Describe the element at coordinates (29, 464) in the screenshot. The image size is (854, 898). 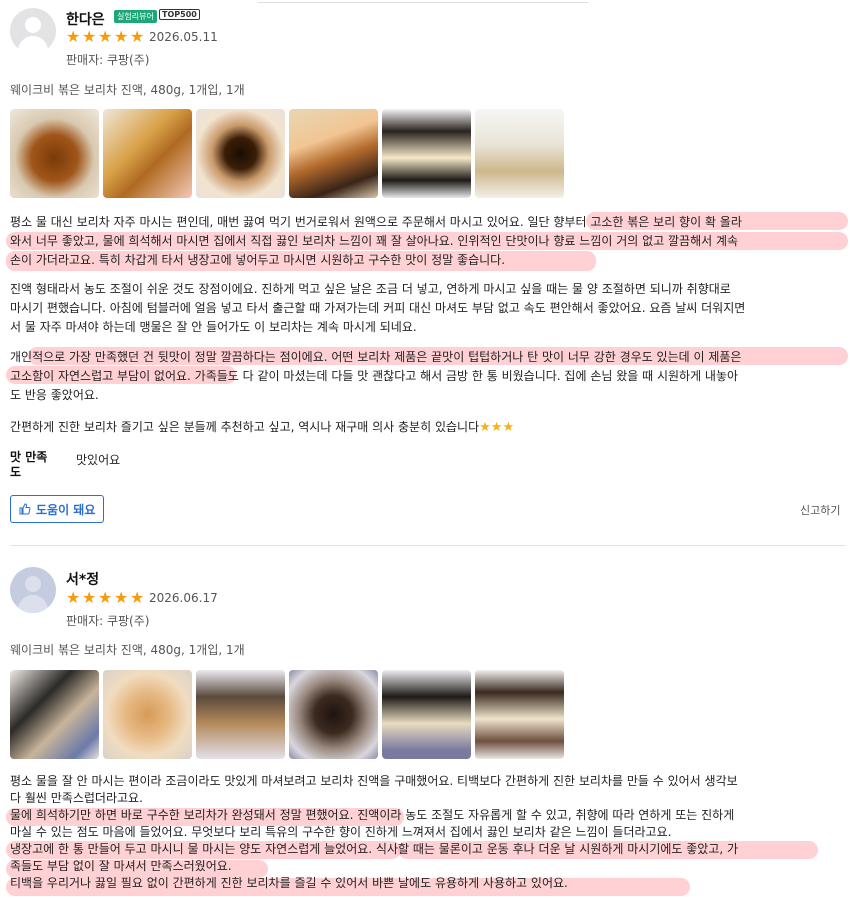
I see `satisfaction-label: 맛 만족도` at that location.